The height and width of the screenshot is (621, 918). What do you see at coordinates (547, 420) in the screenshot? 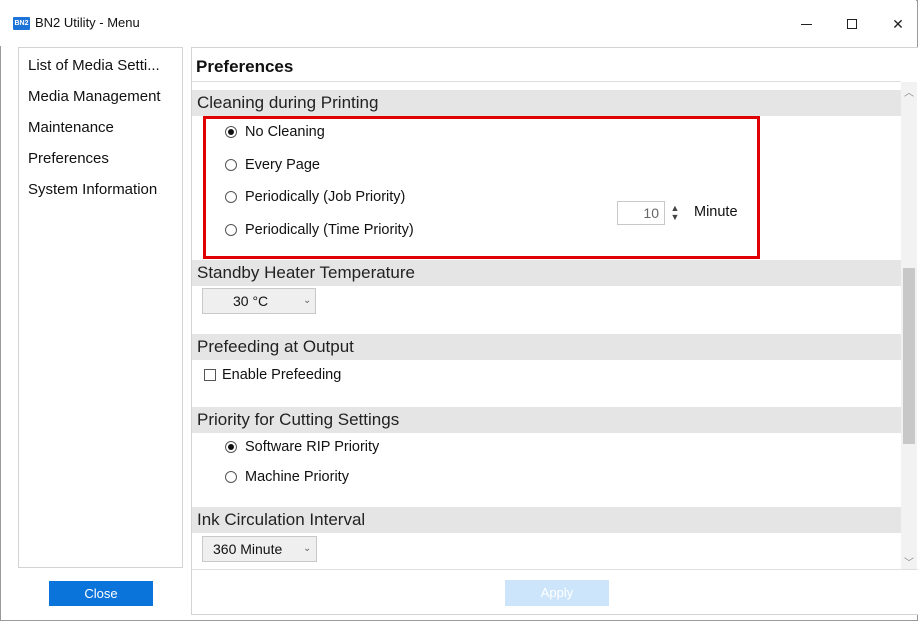
I see `section-header-cutting-priority: Priority for Cutting Settings` at bounding box center [547, 420].